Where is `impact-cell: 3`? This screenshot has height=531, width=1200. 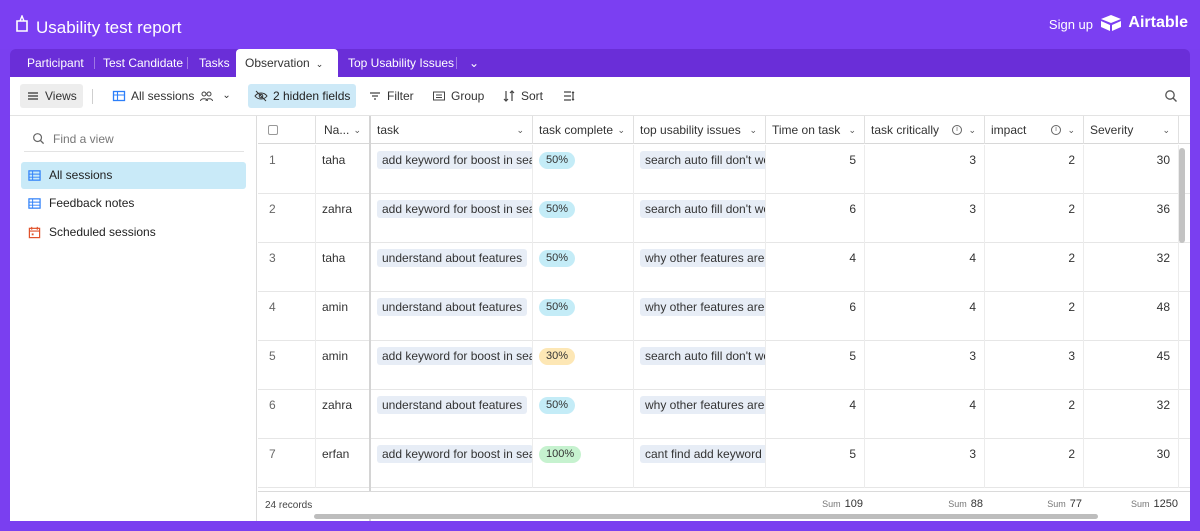
impact-cell: 3 is located at coordinates (1034, 365).